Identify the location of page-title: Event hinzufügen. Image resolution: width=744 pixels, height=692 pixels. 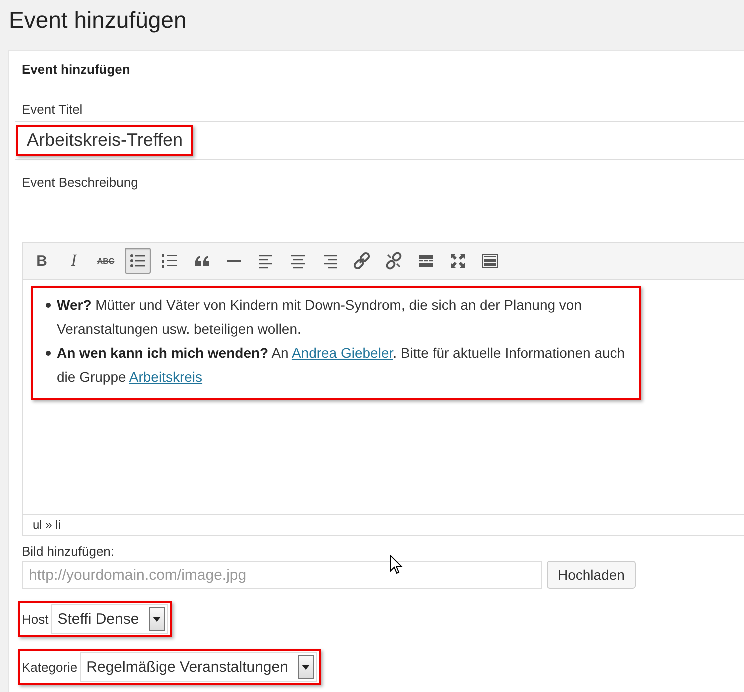
(98, 20).